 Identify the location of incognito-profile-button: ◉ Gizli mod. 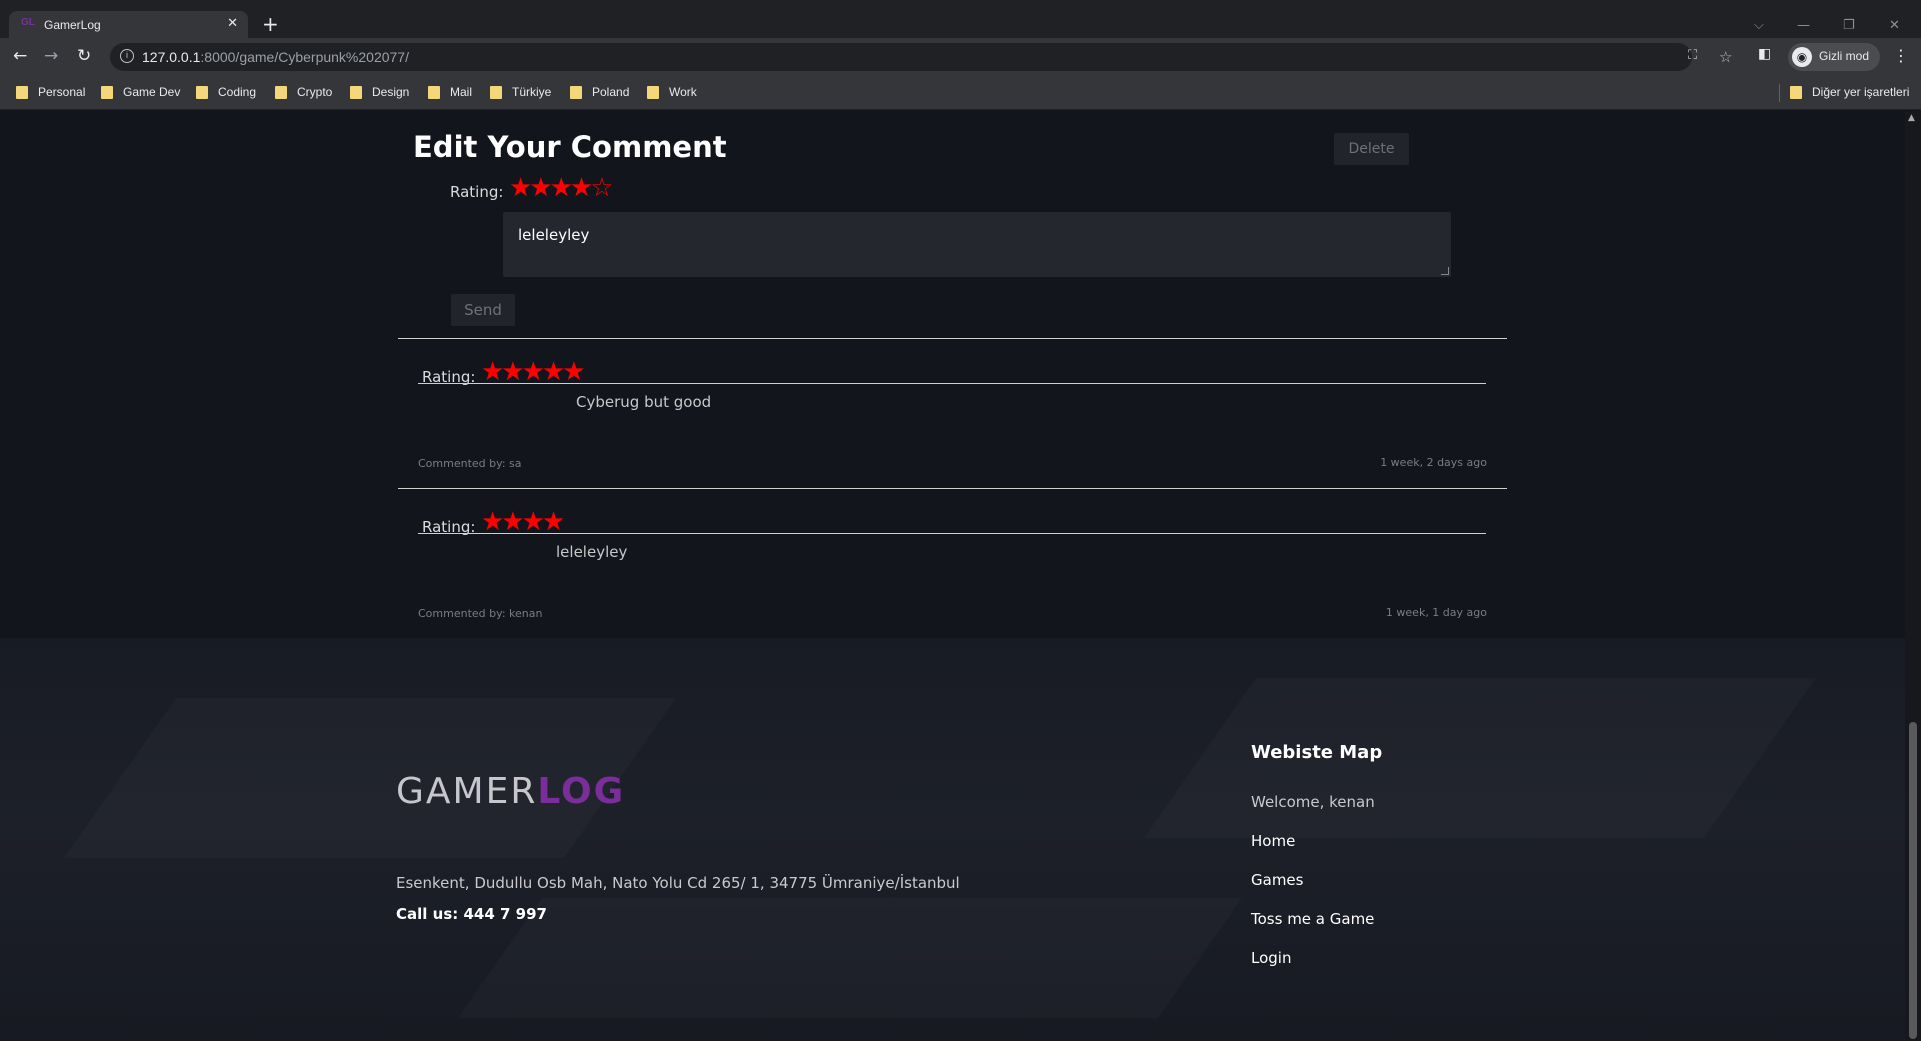
(1834, 57).